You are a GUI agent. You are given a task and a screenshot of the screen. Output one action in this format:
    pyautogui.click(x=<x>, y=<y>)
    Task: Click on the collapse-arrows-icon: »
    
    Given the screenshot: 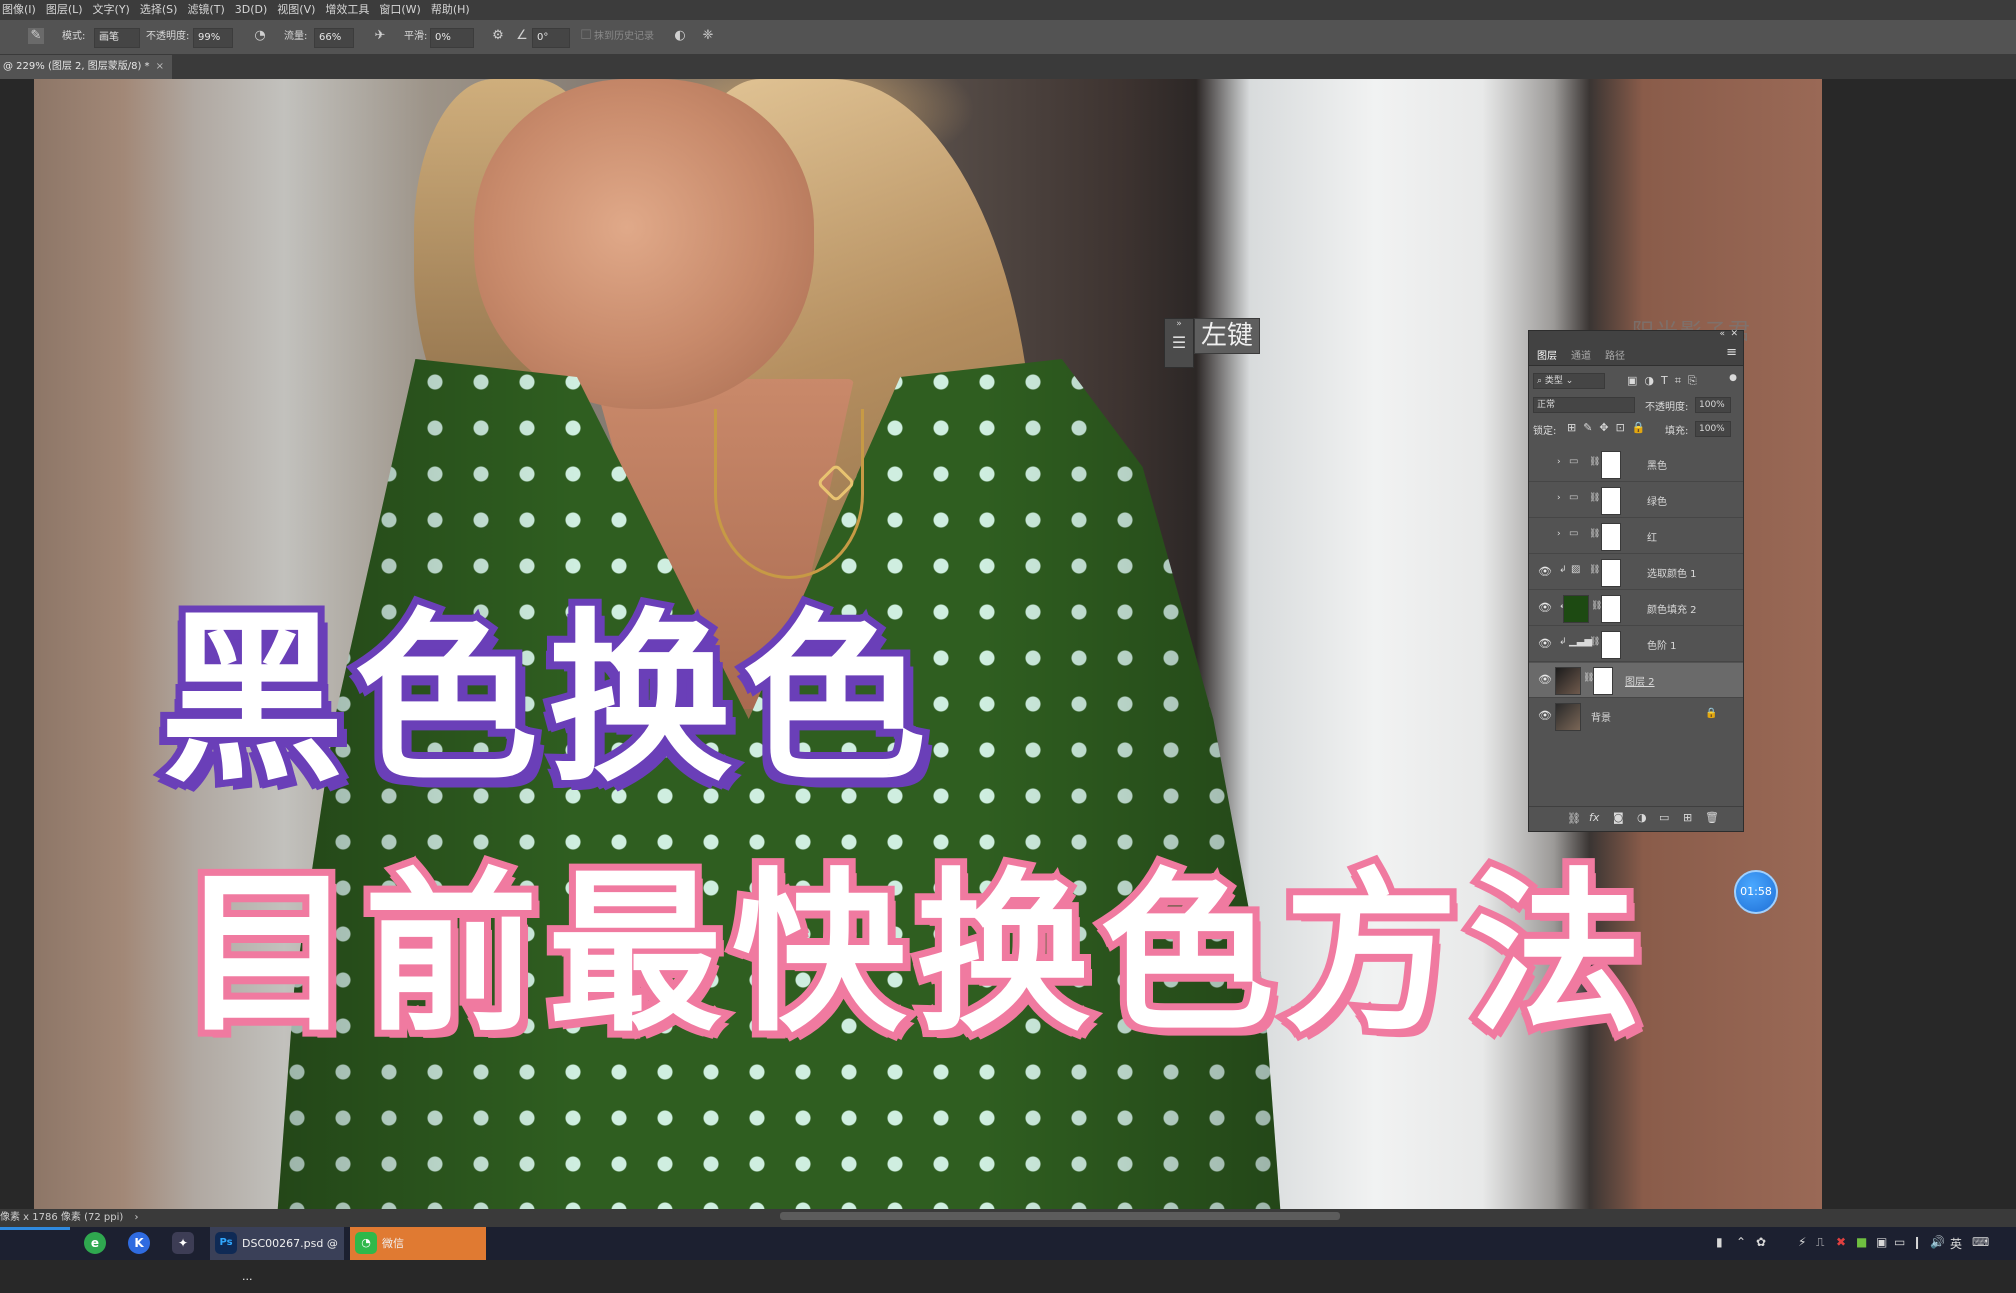 What is the action you would take?
    pyautogui.click(x=1179, y=324)
    